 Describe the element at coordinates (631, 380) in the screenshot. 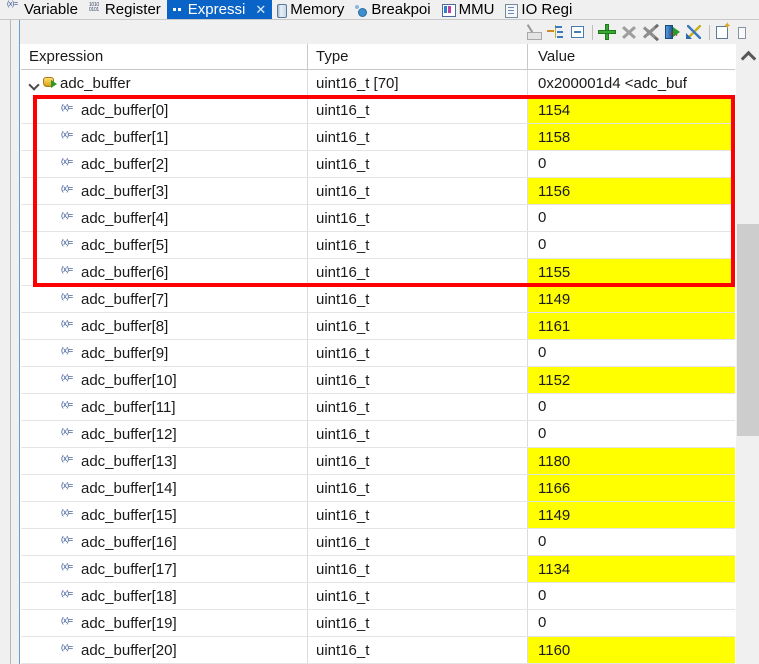

I see `cell-value: 1152` at that location.